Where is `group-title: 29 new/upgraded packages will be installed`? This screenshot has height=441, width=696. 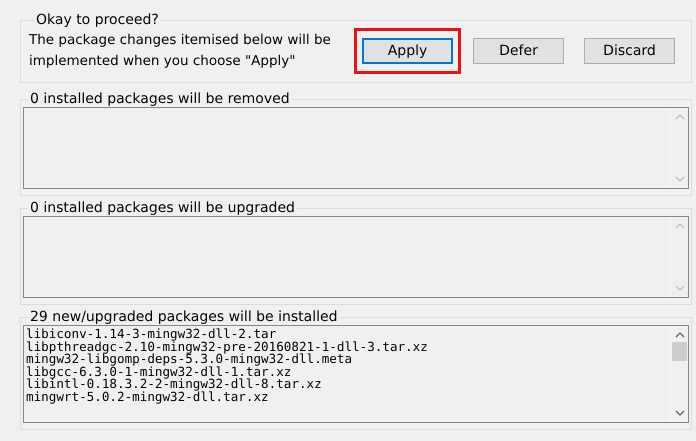
group-title: 29 new/upgraded packages will be installed is located at coordinates (184, 317).